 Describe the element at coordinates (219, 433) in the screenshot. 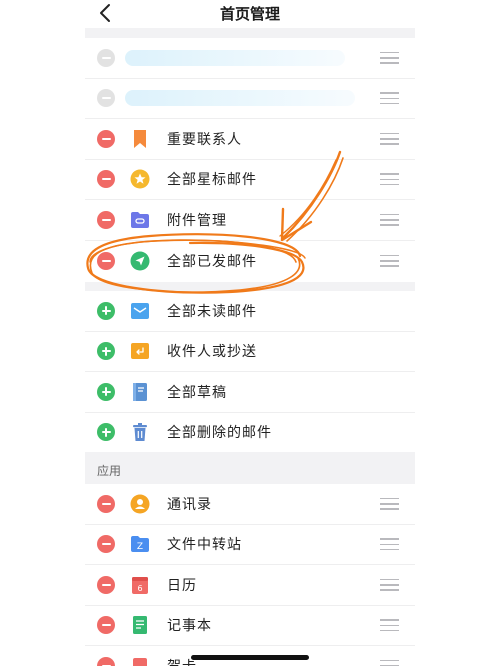

I see `list-item-label: 全部删除的邮件` at that location.